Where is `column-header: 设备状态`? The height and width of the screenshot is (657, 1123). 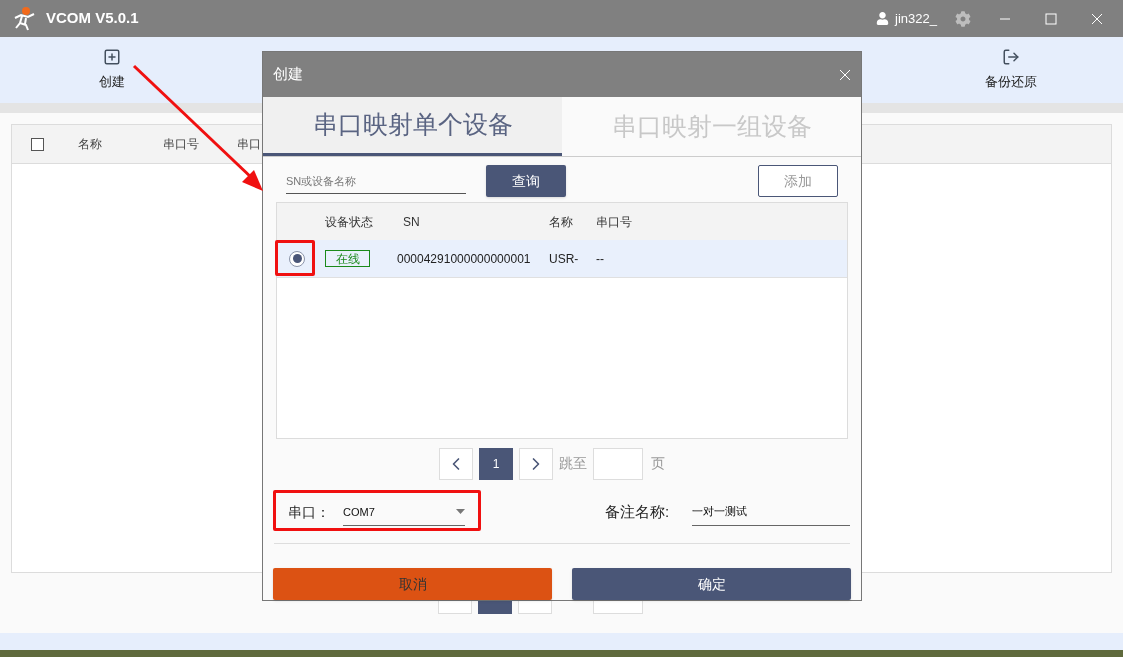 column-header: 设备状态 is located at coordinates (349, 222).